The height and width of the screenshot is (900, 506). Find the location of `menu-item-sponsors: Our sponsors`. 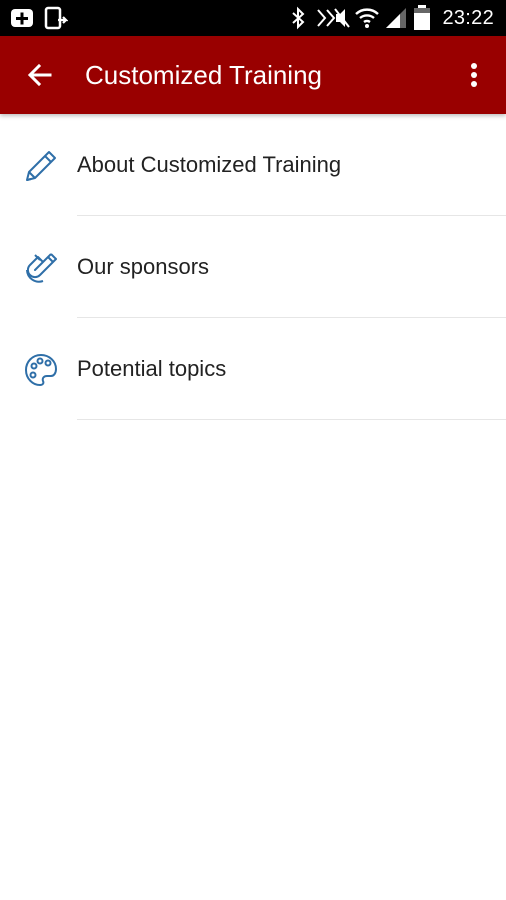

menu-item-sponsors: Our sponsors is located at coordinates (253, 267).